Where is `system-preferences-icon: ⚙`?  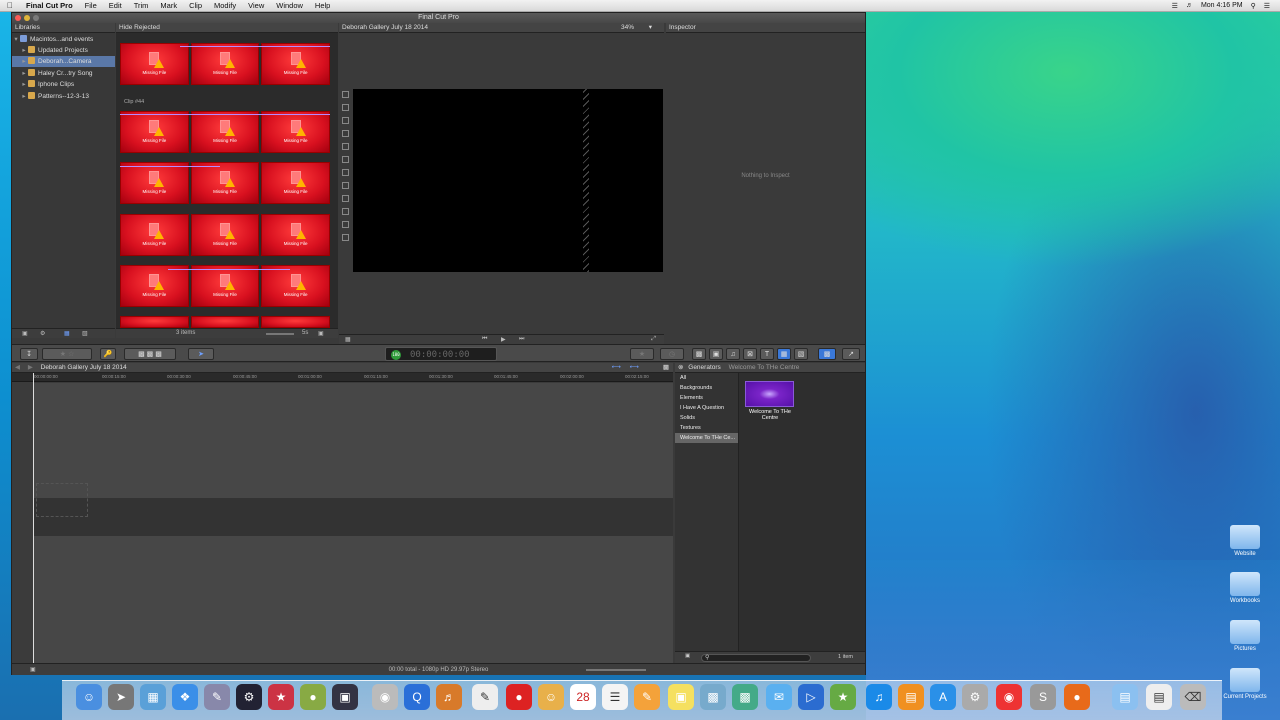
system-preferences-icon: ⚙ is located at coordinates (975, 697).